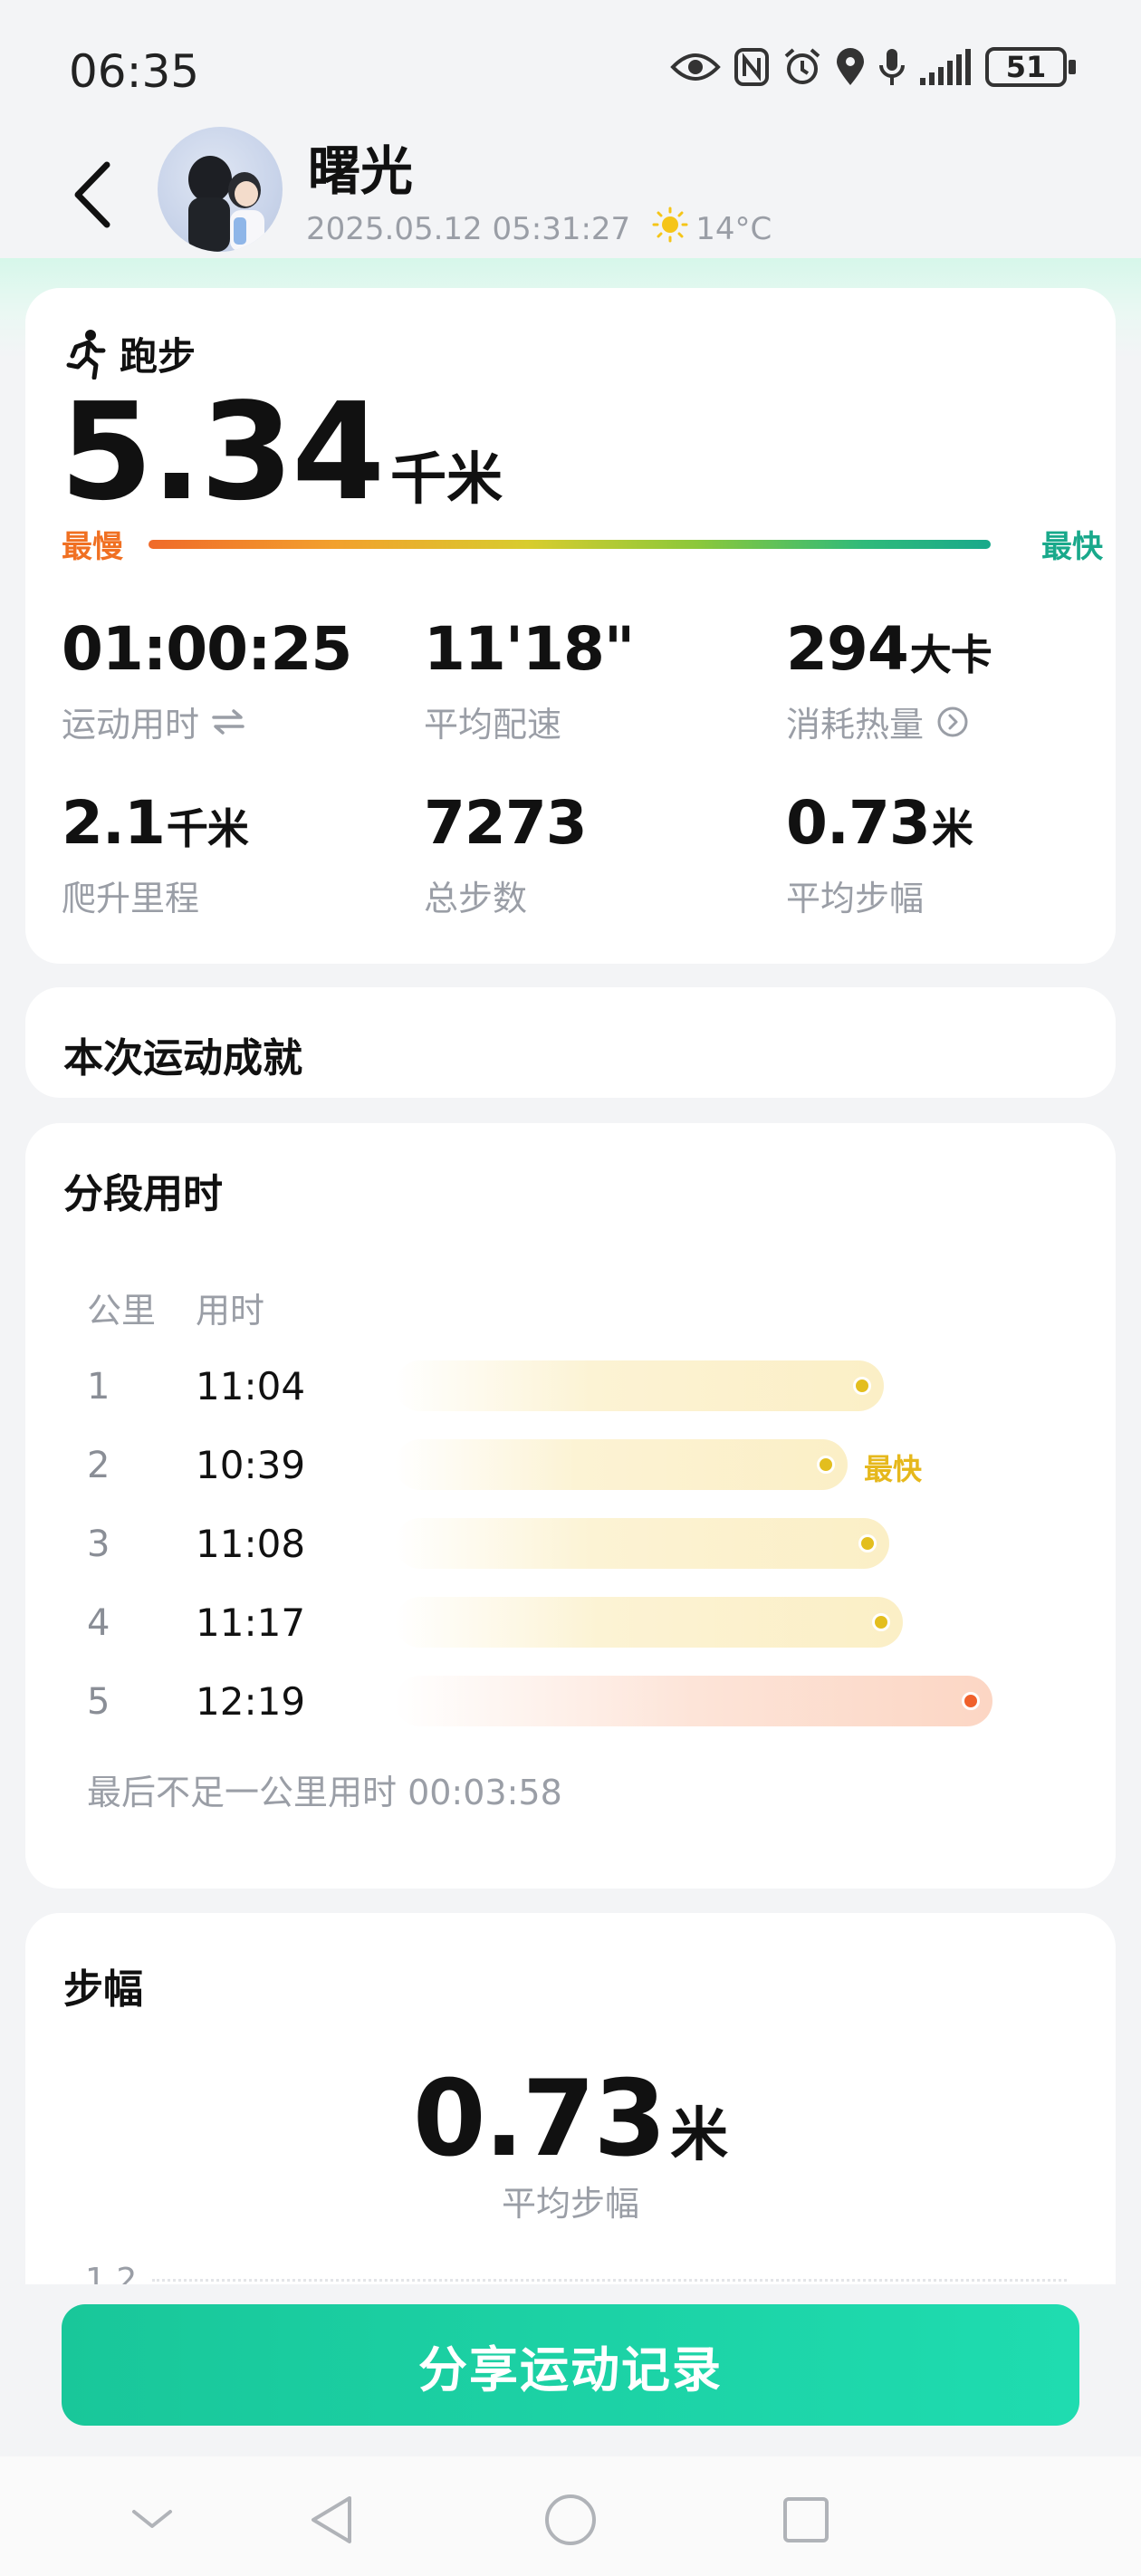 Image resolution: width=1141 pixels, height=2576 pixels. I want to click on stride-gridline, so click(609, 2280).